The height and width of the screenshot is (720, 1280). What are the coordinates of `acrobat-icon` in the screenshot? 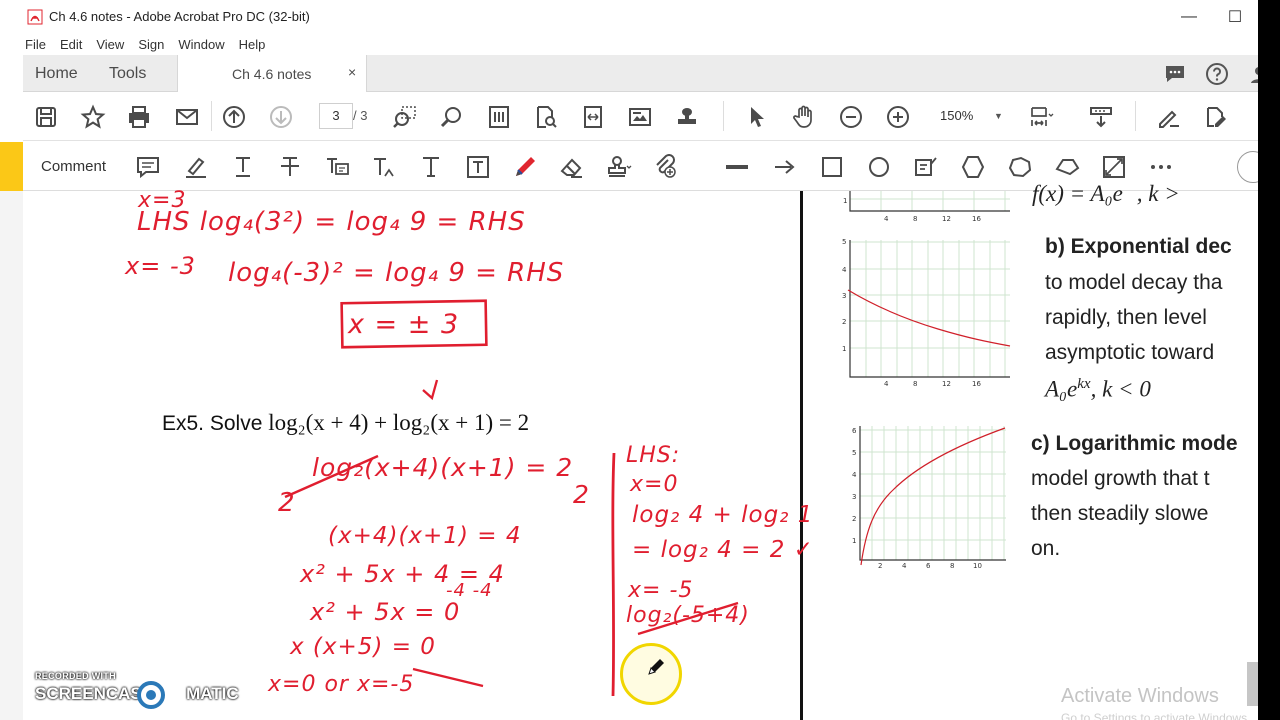 It's located at (35, 16).